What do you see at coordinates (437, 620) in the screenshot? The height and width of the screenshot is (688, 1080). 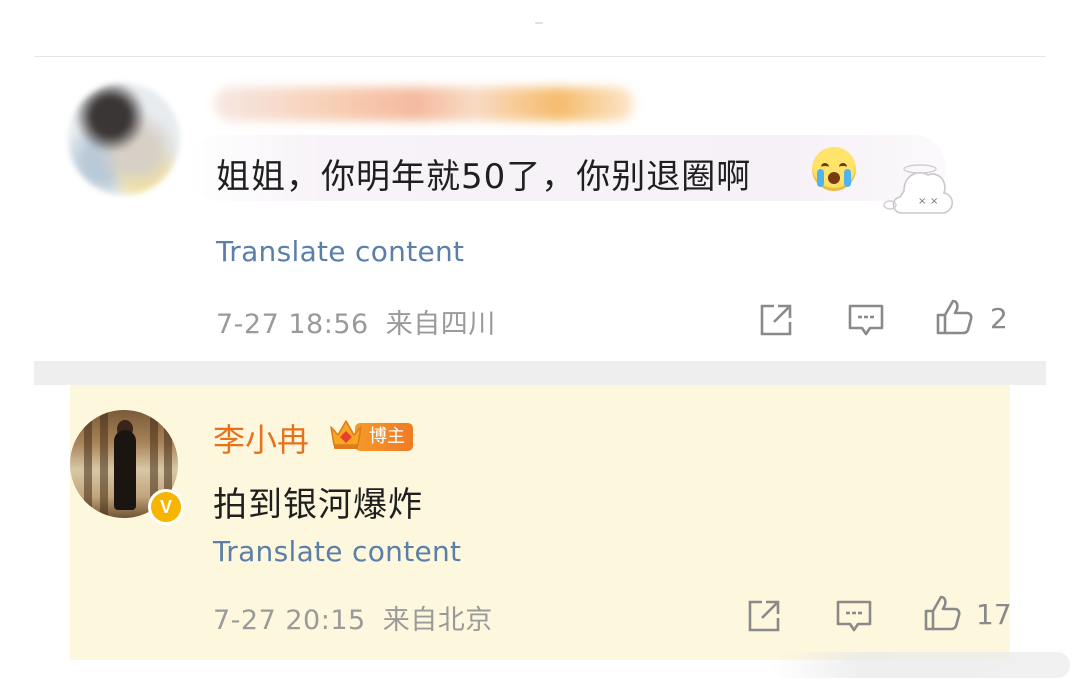 I see `location: 来自北京` at bounding box center [437, 620].